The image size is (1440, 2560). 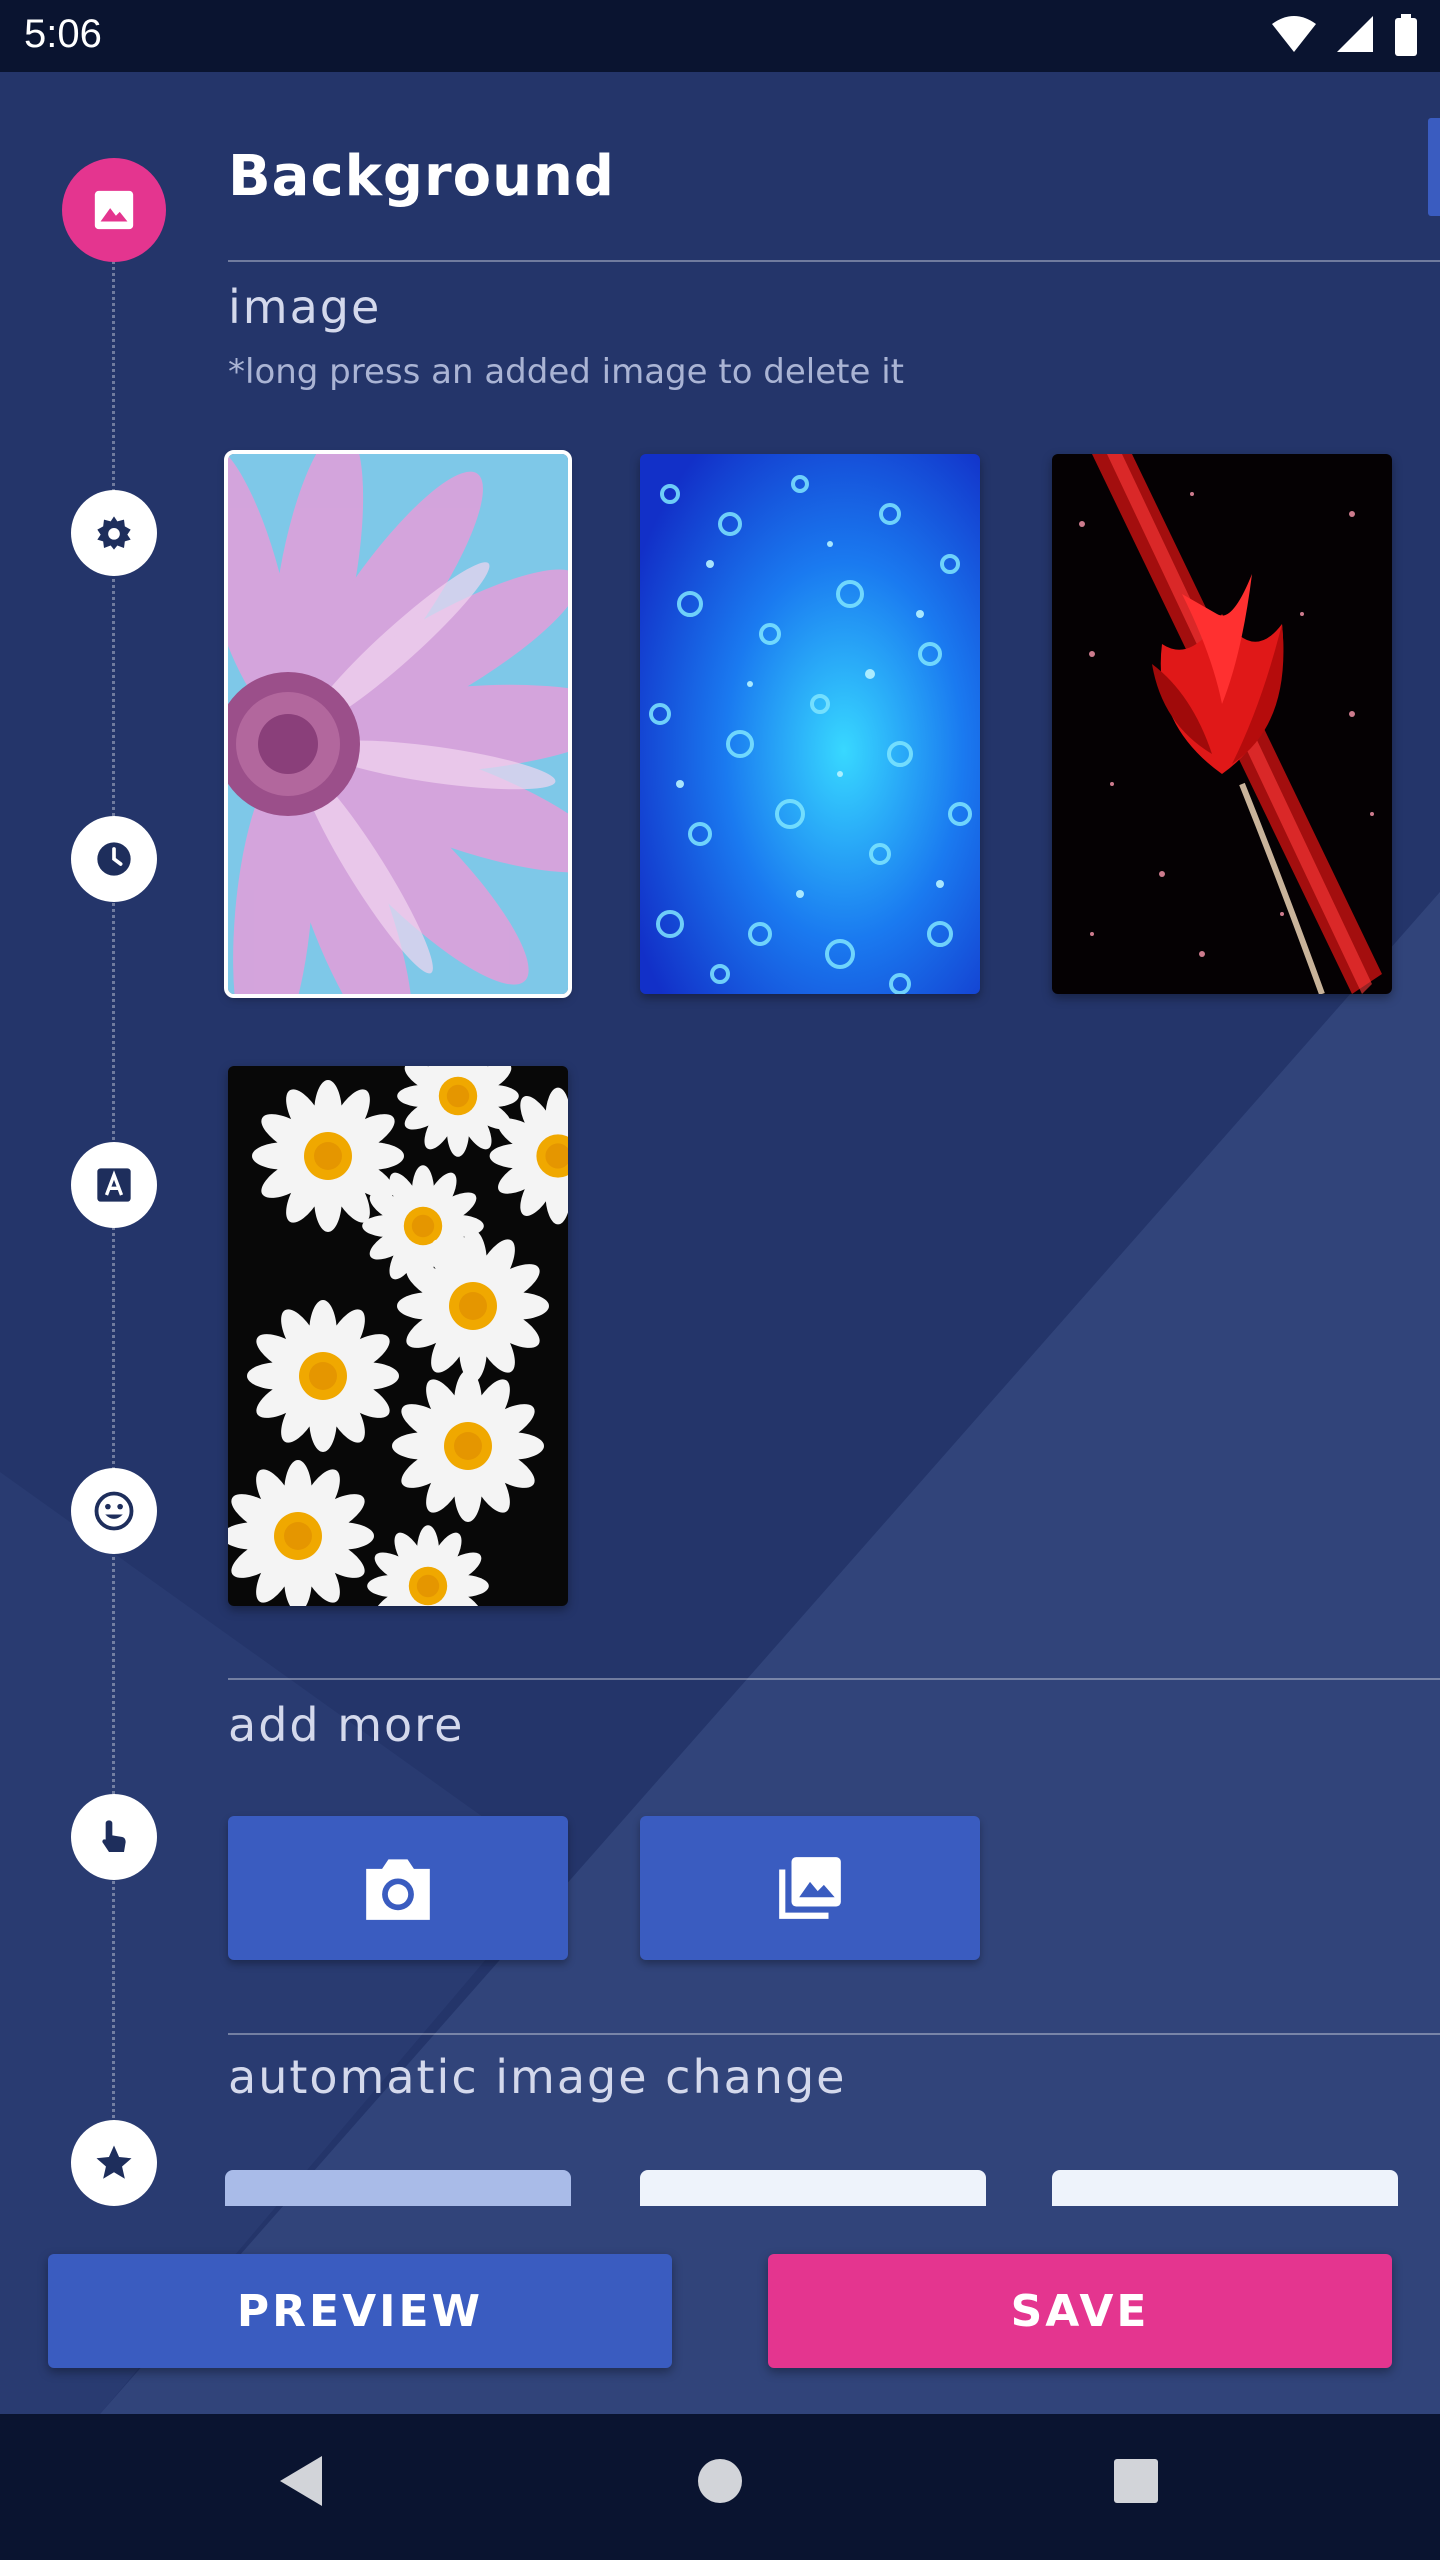 I want to click on add-more-title: add more, so click(x=346, y=1725).